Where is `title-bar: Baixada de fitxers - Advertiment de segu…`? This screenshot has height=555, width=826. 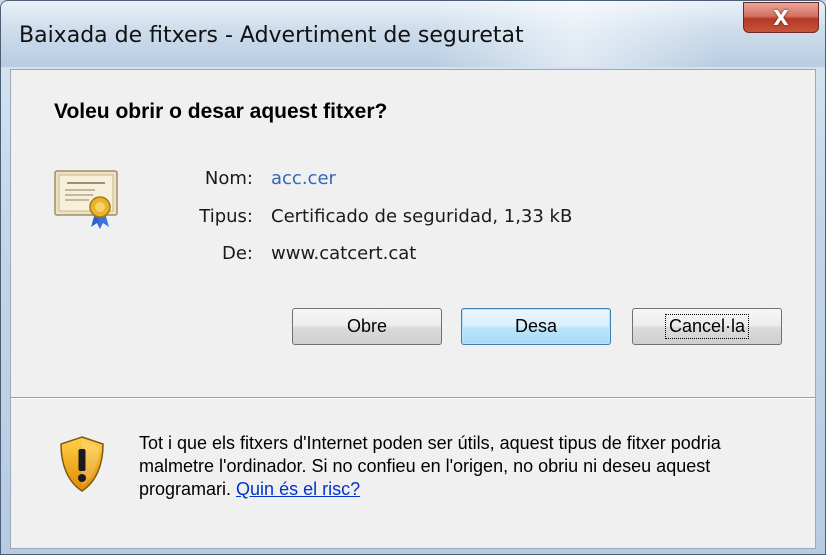
title-bar: Baixada de fitxers - Advertiment de segu… is located at coordinates (413, 34).